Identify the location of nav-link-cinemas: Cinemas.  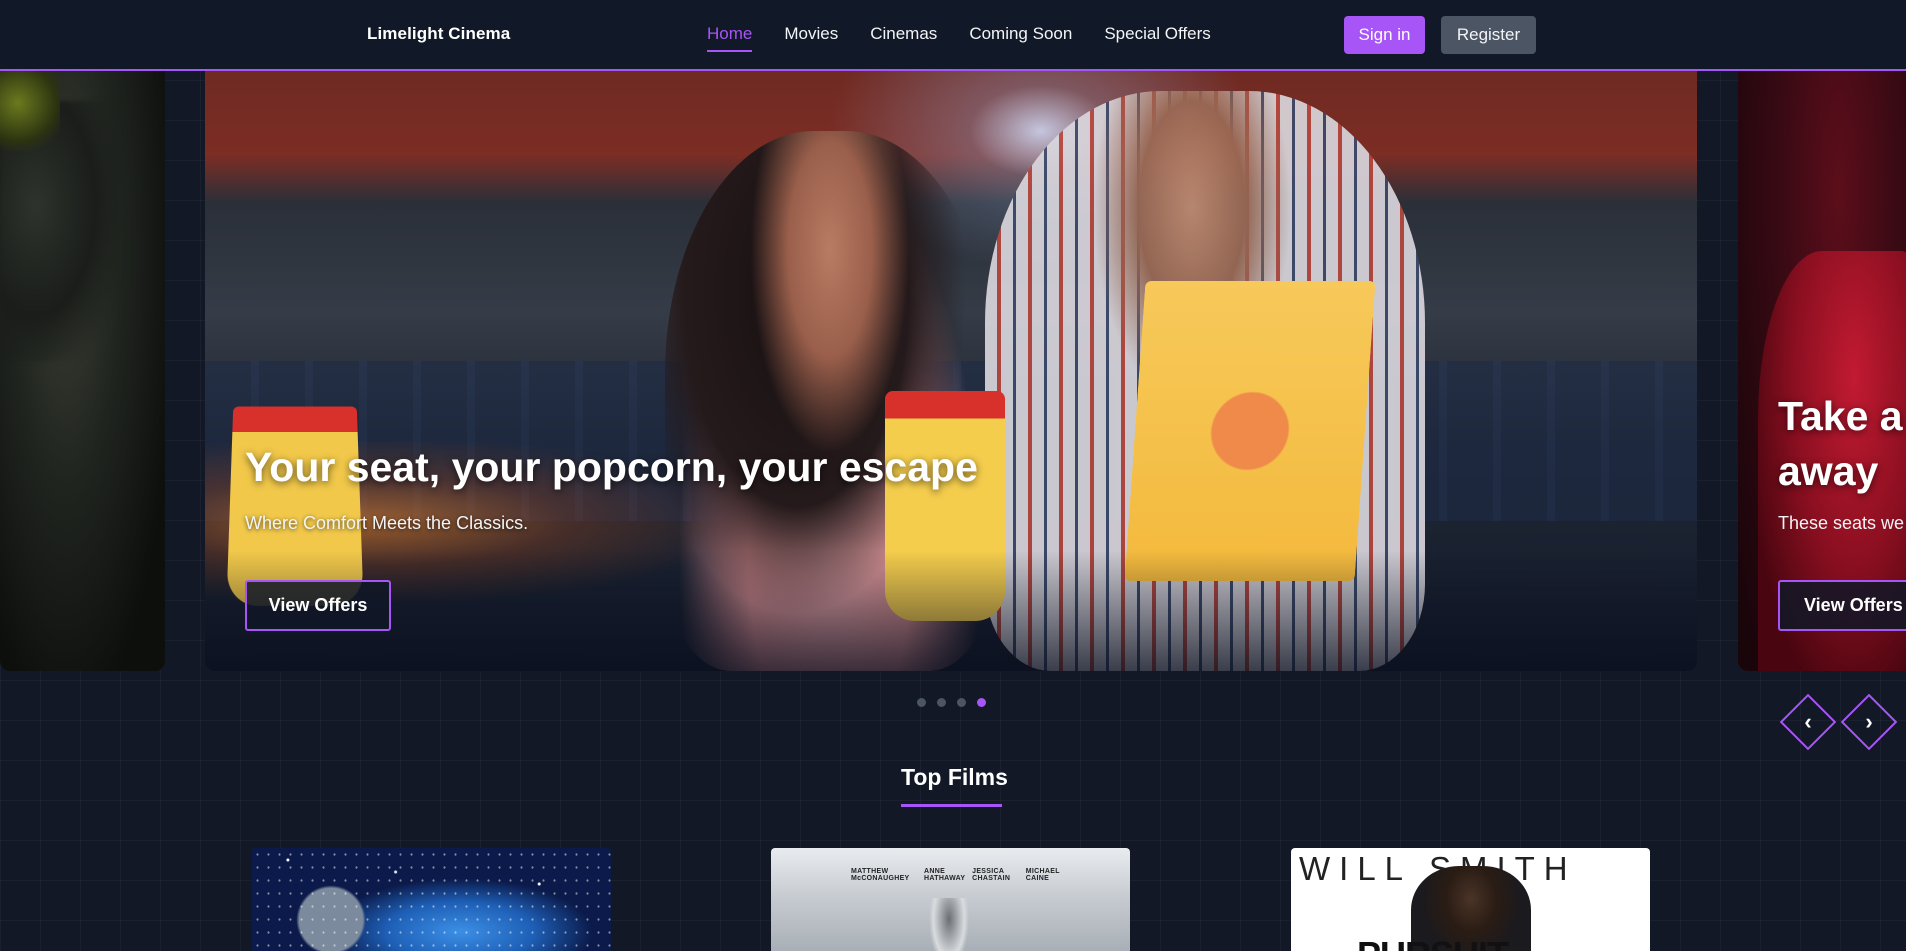
(903, 38).